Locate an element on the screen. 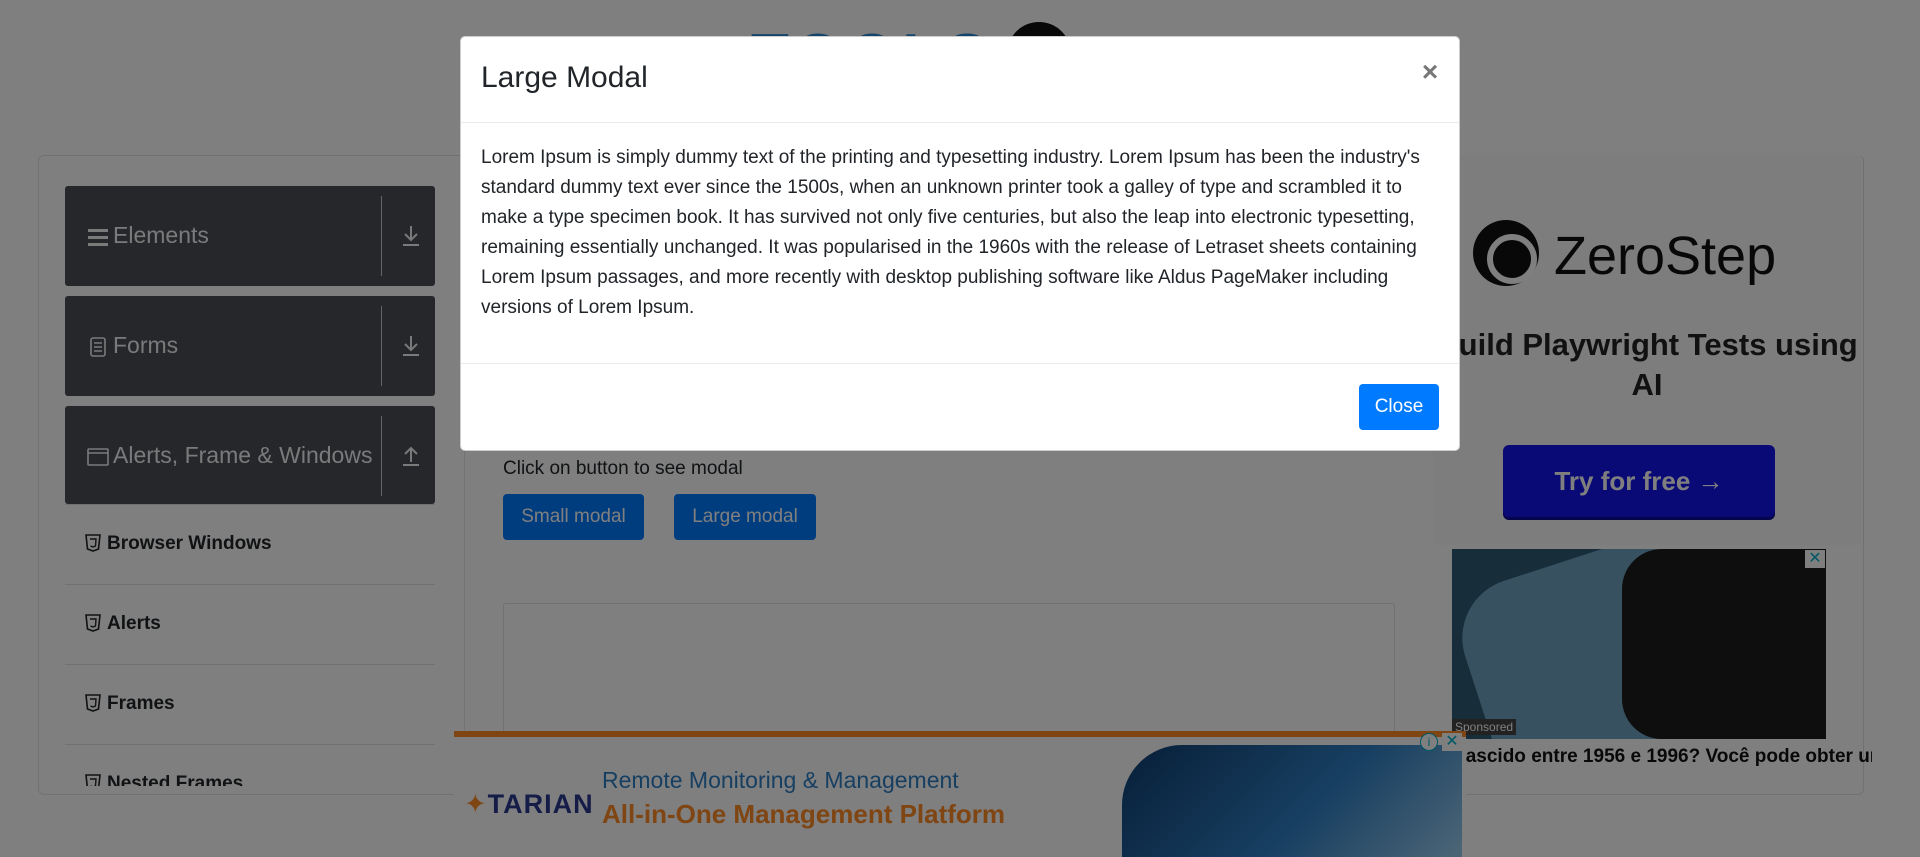 This screenshot has height=857, width=1920. modal-footer: Close is located at coordinates (960, 407).